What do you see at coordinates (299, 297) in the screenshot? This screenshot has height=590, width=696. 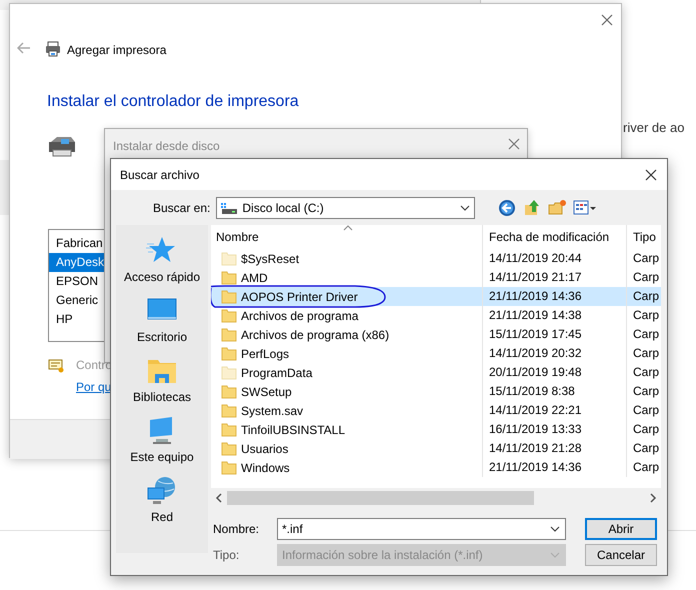 I see `table-cell-text: AOPOS Printer Driver` at bounding box center [299, 297].